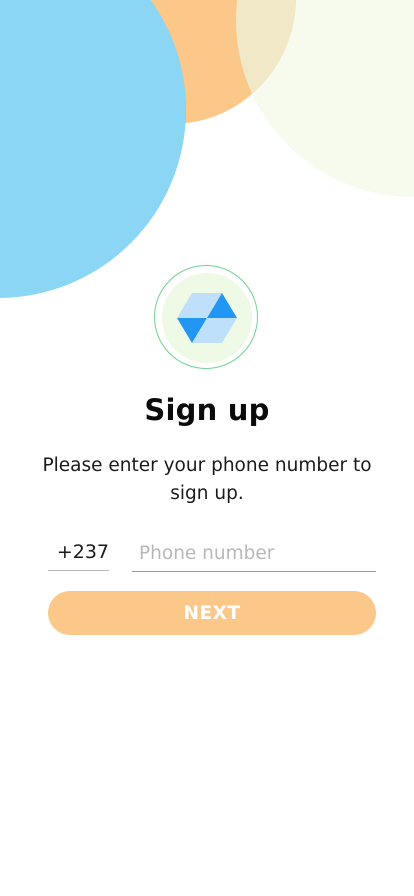 The image size is (414, 896). Describe the element at coordinates (93, 149) in the screenshot. I see `decorative-circle-blue` at that location.